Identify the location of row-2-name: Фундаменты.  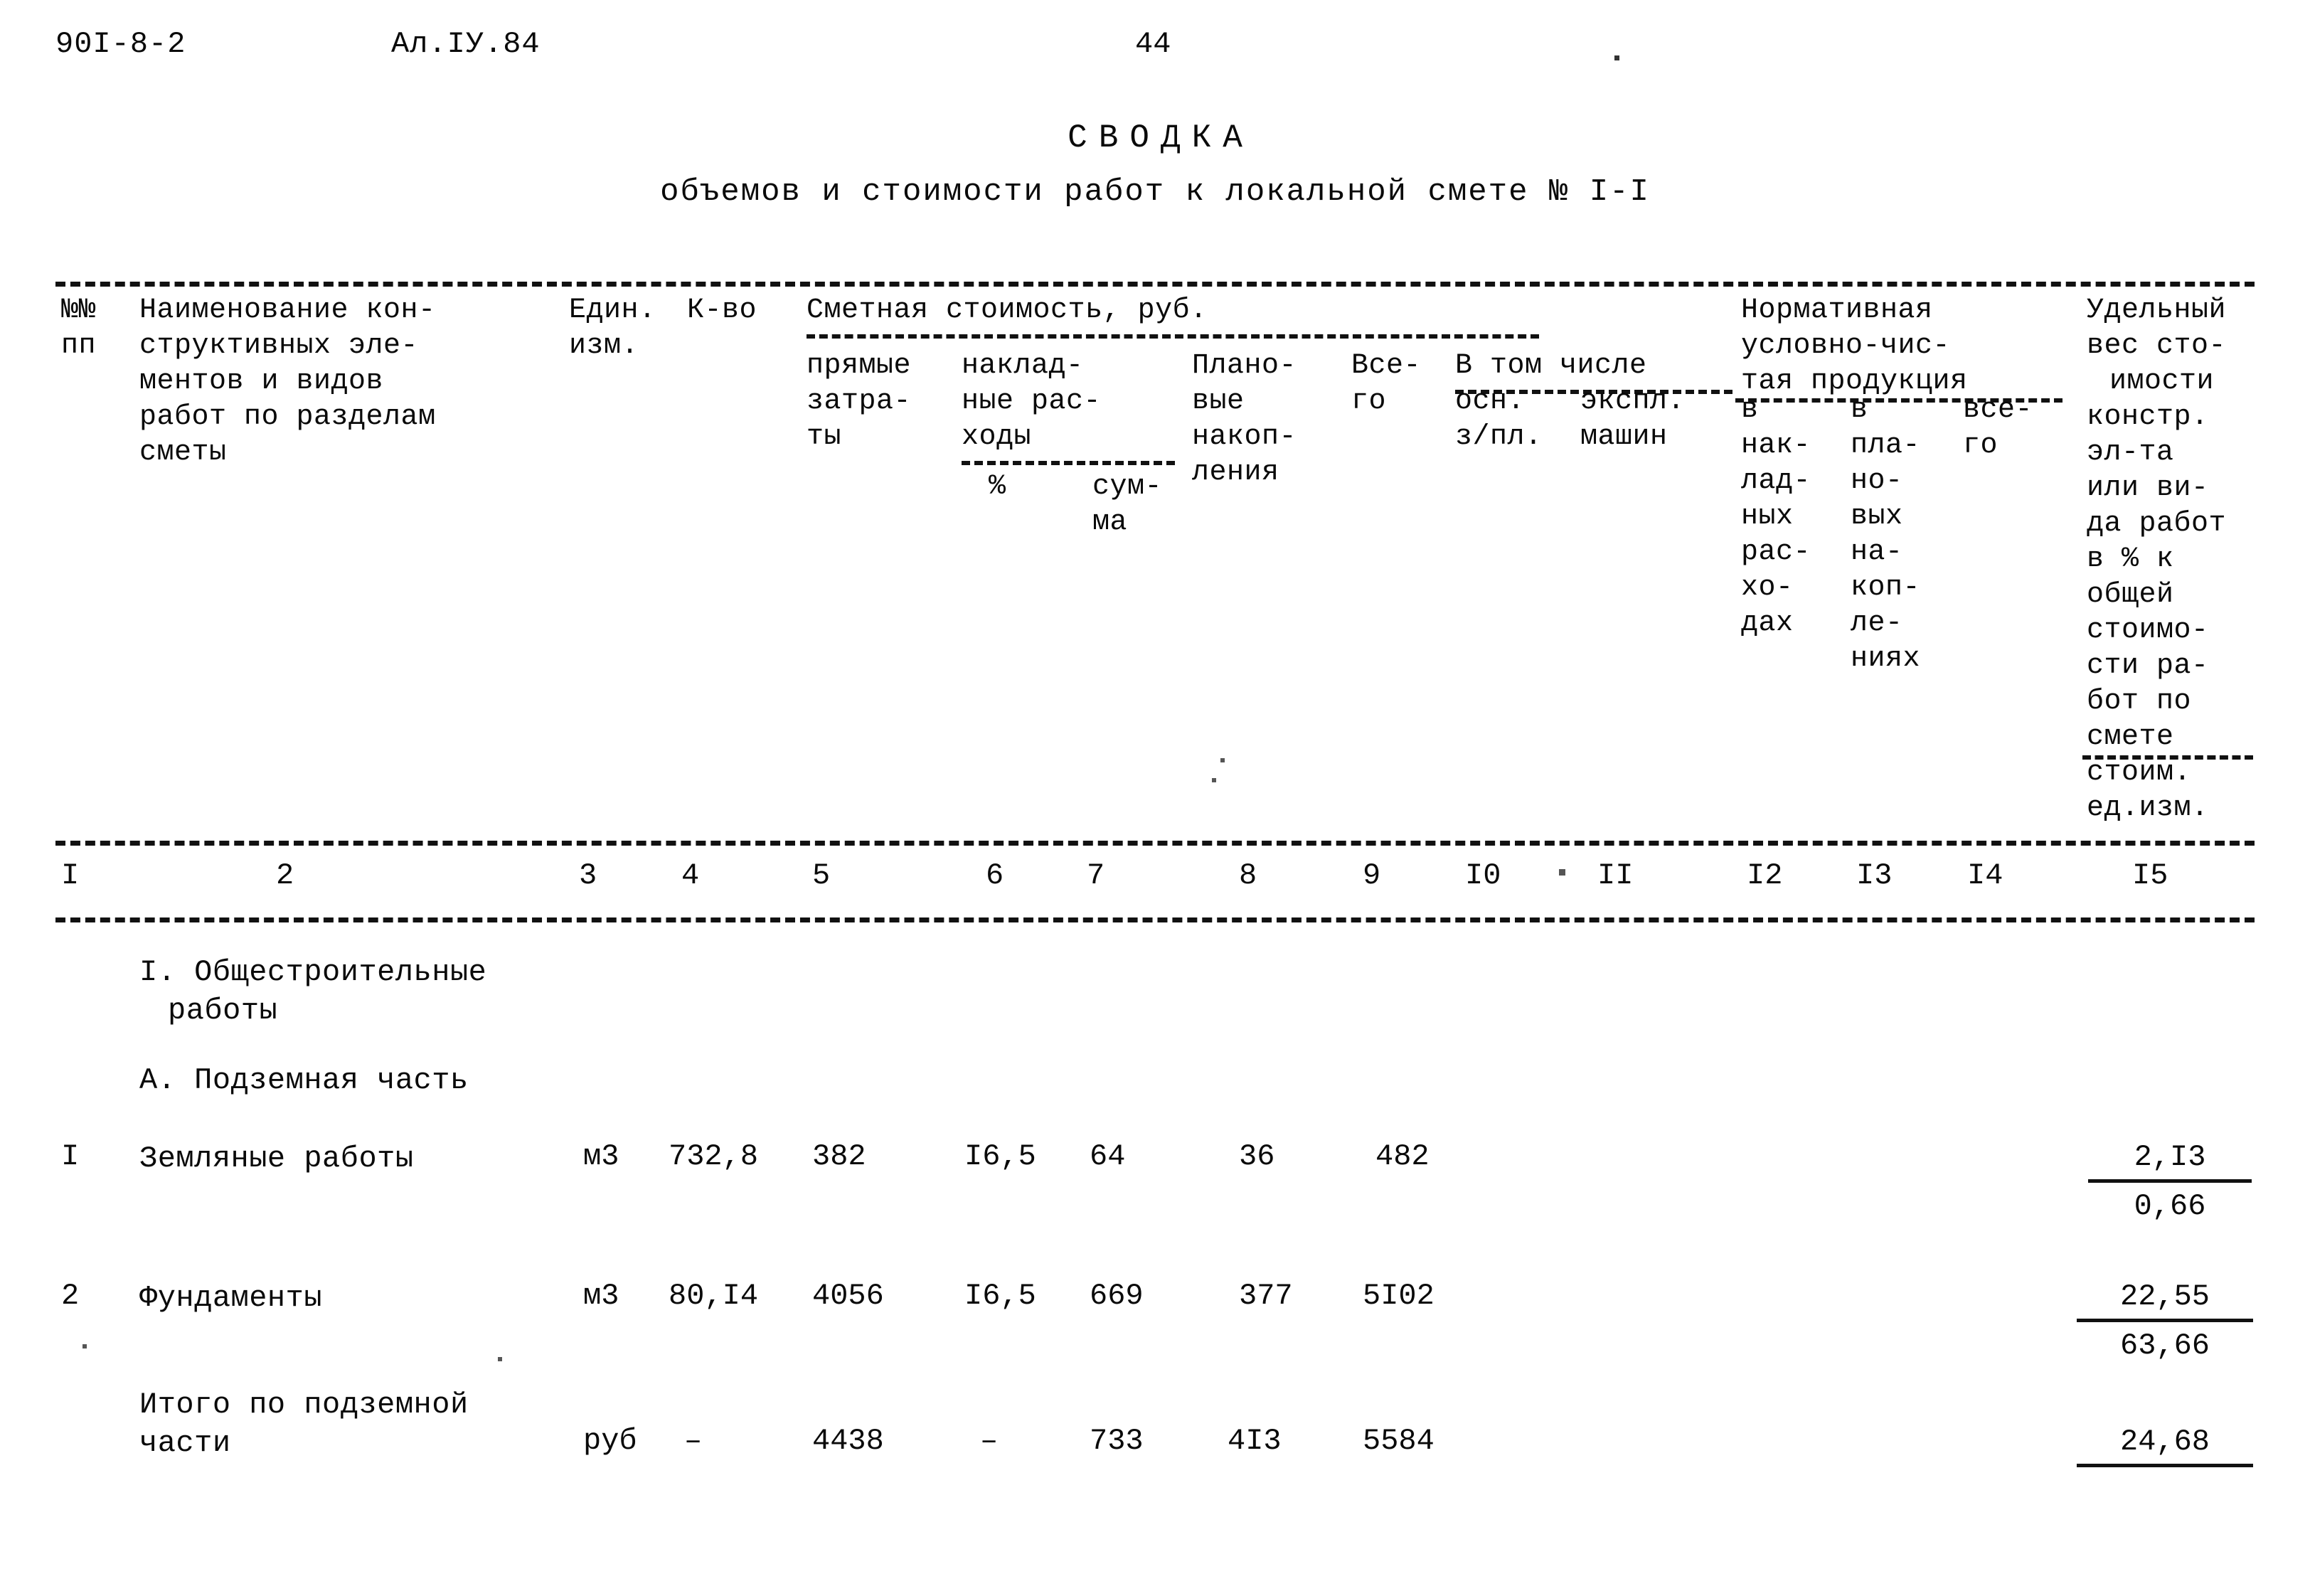
(231, 1298).